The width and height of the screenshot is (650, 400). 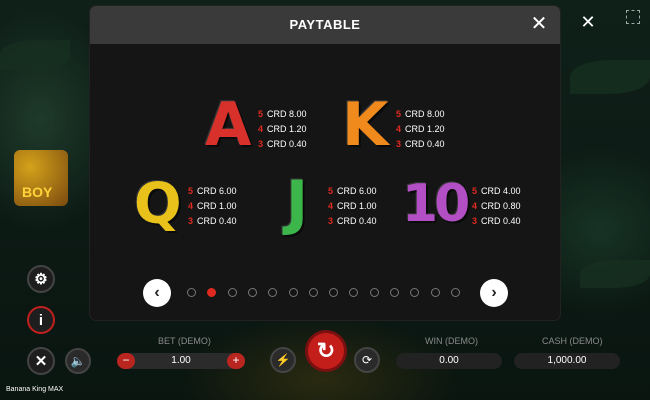 I want to click on symbol-j: J, so click(x=295, y=206).